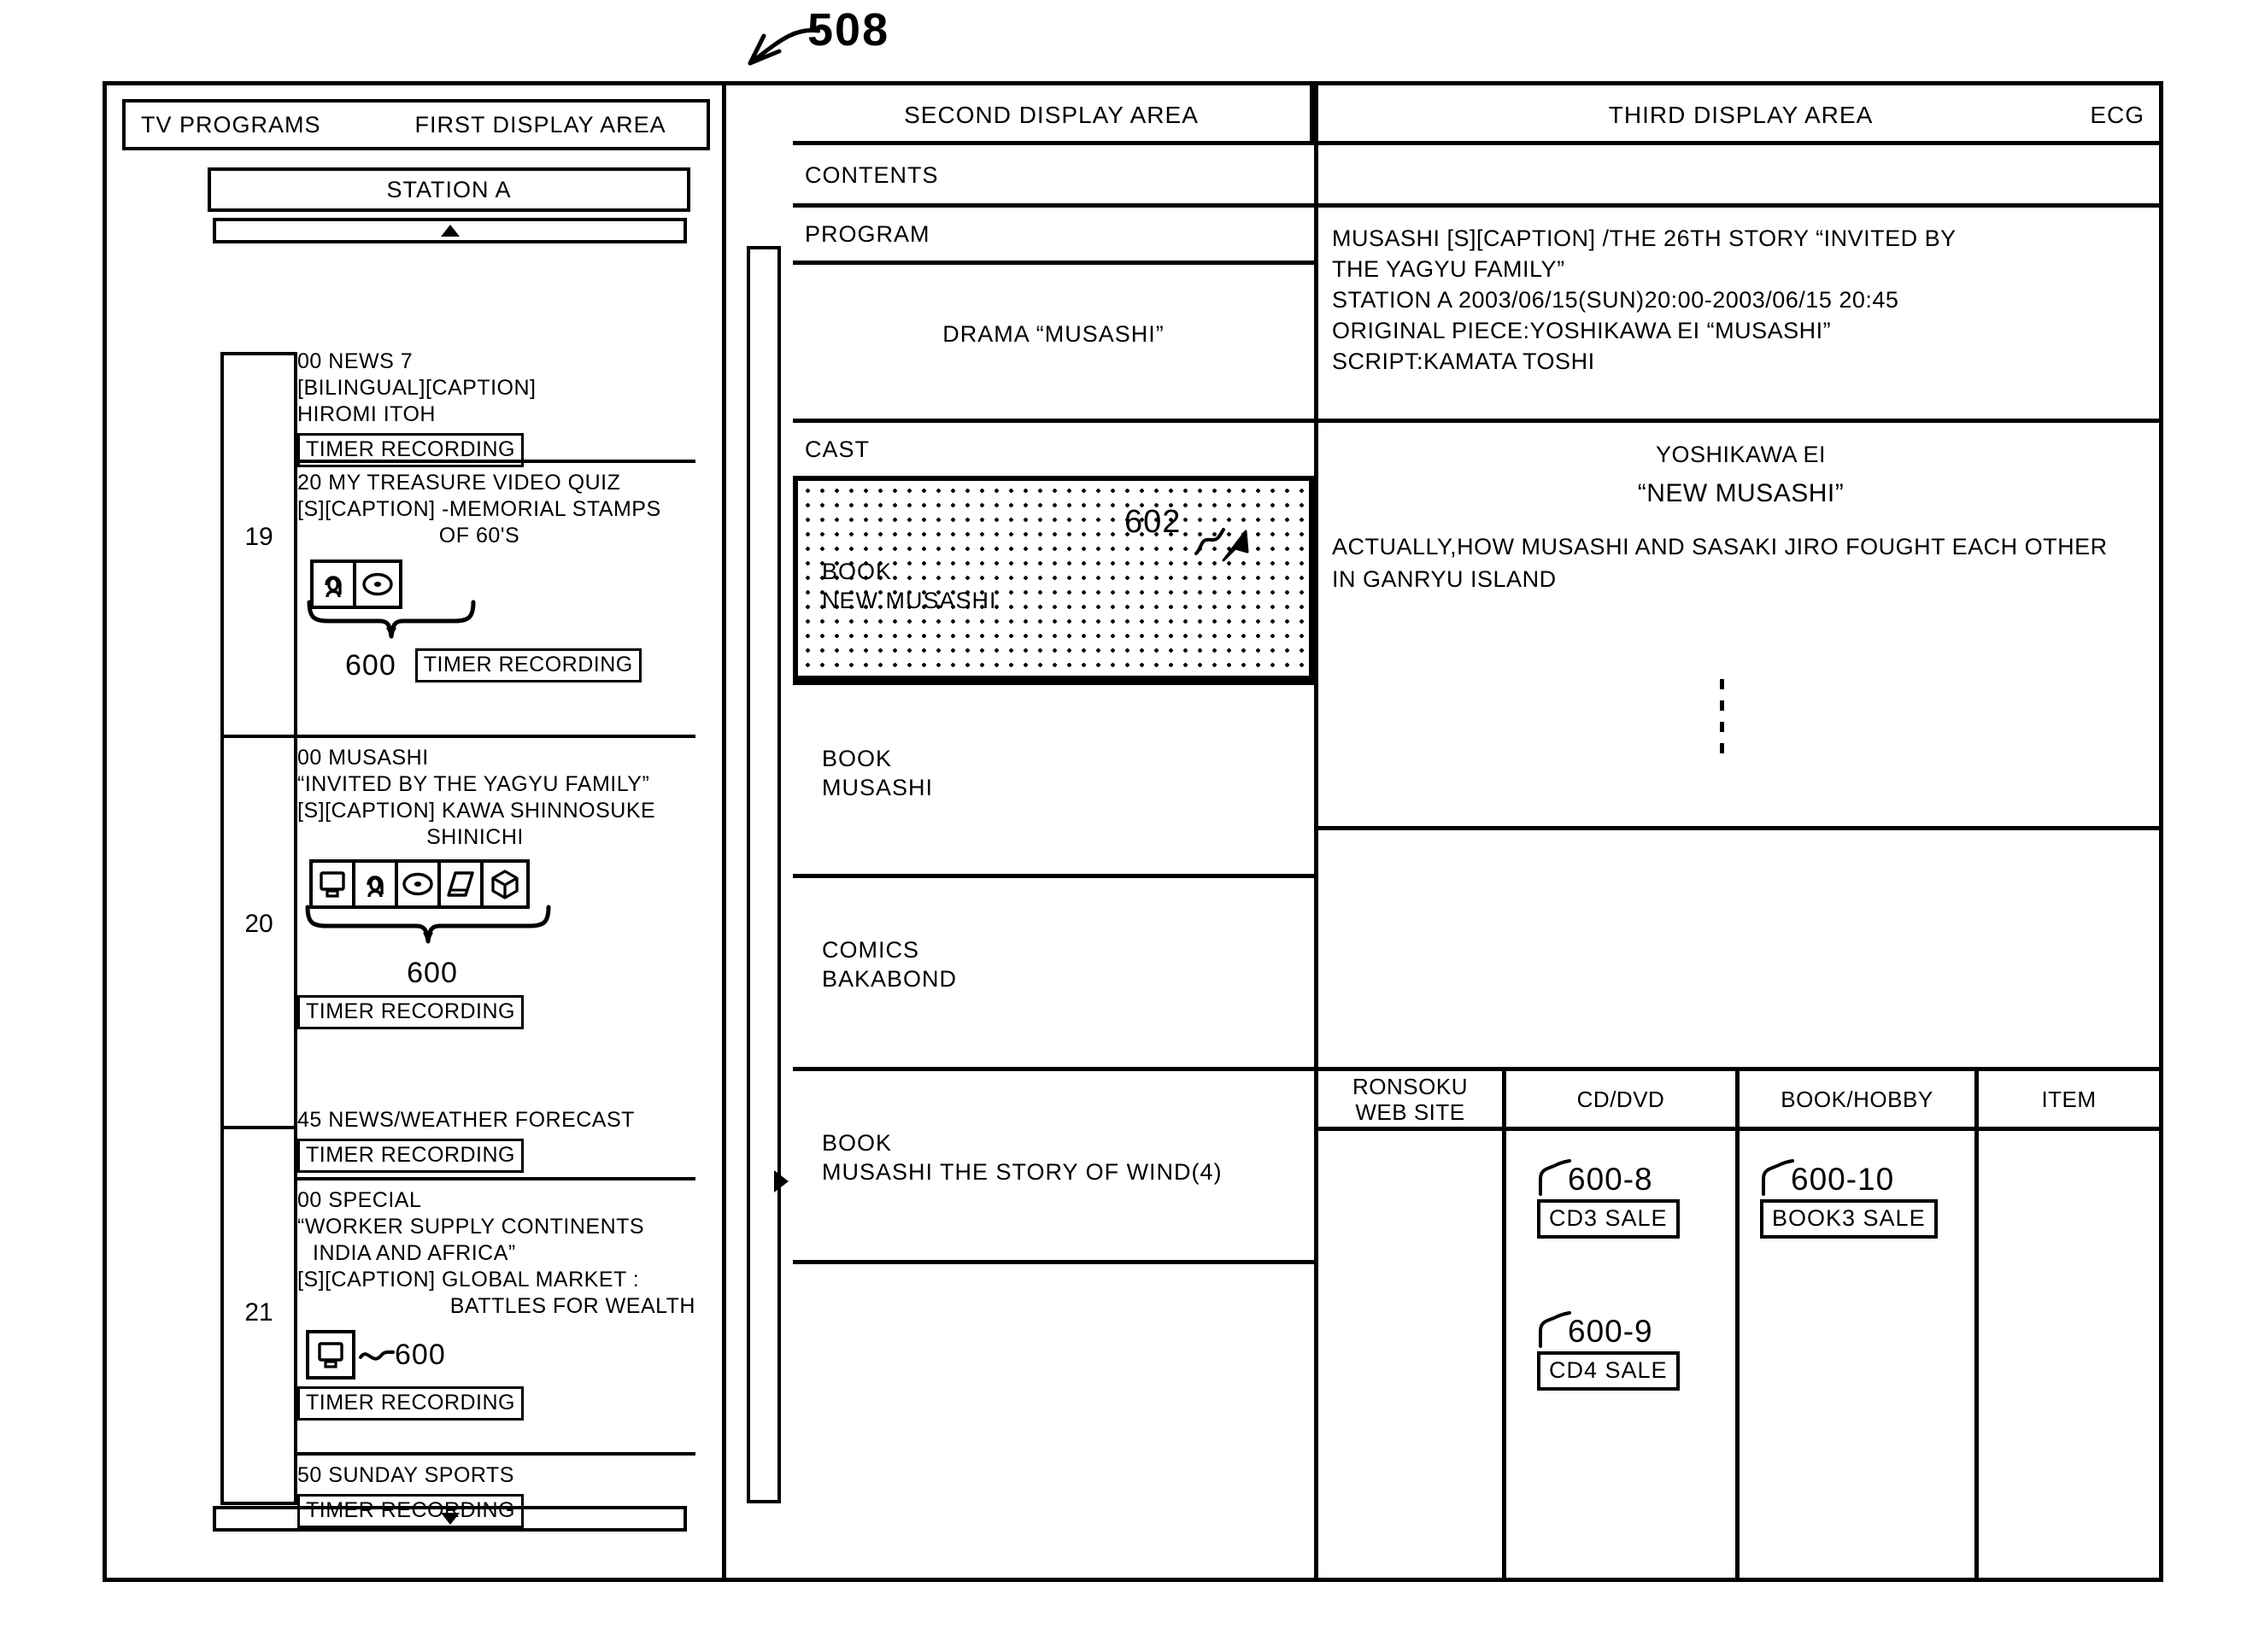 This screenshot has width=2253, height=1652. What do you see at coordinates (872, 175) in the screenshot?
I see `contents-label: CONTENTS` at bounding box center [872, 175].